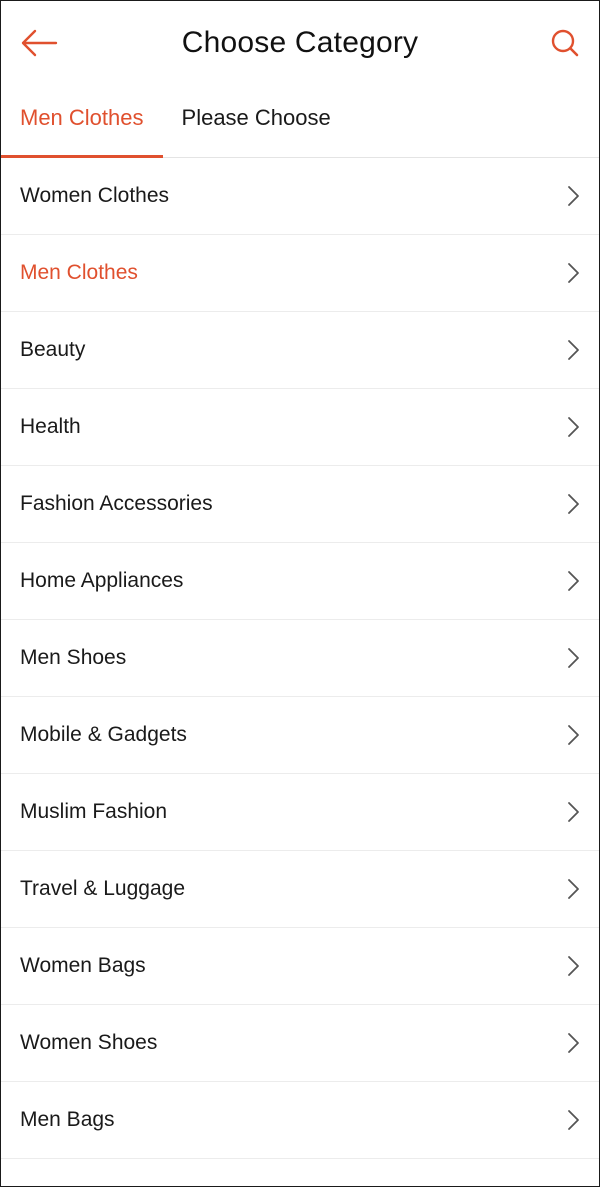  What do you see at coordinates (300, 196) in the screenshot?
I see `category-item-women-clothes: Women Clothes` at bounding box center [300, 196].